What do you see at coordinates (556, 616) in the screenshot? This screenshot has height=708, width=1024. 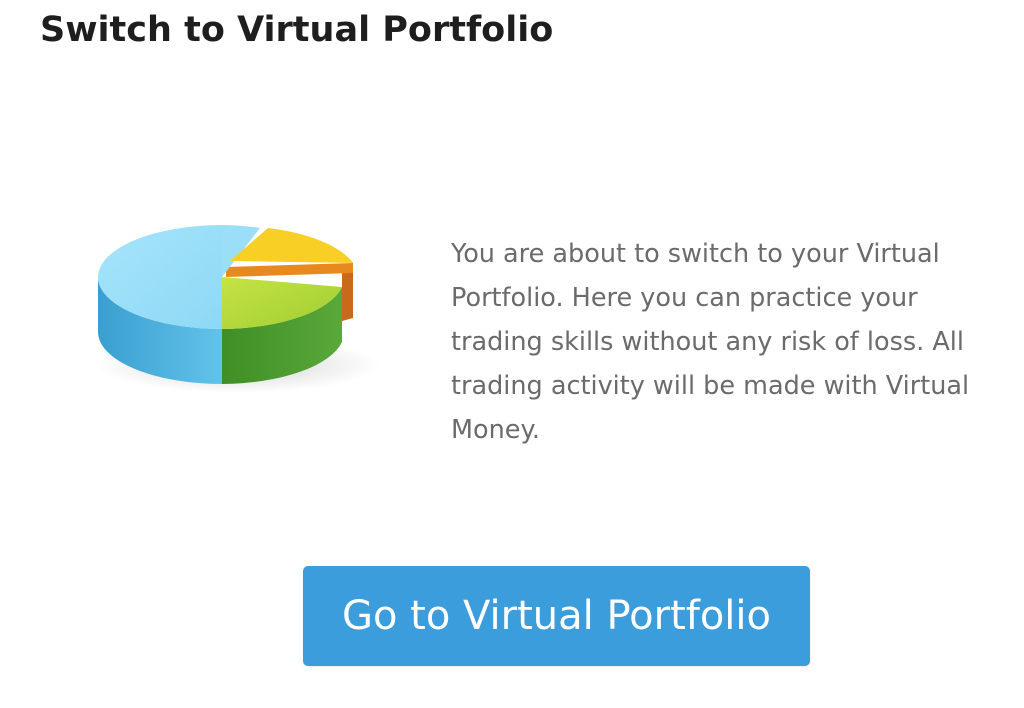 I see `go-to-virtual-portfolio-button: Go to Virtual Portfolio` at bounding box center [556, 616].